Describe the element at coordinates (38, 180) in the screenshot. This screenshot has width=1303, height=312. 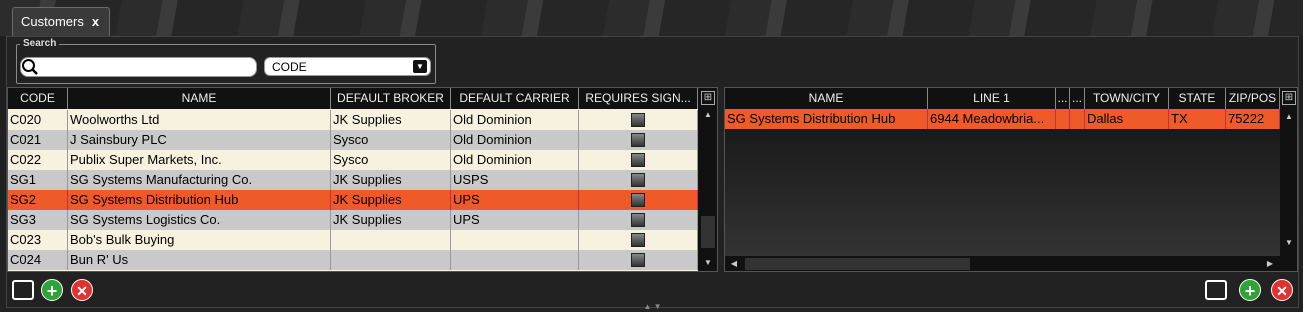
I see `table-cell: SG1` at that location.